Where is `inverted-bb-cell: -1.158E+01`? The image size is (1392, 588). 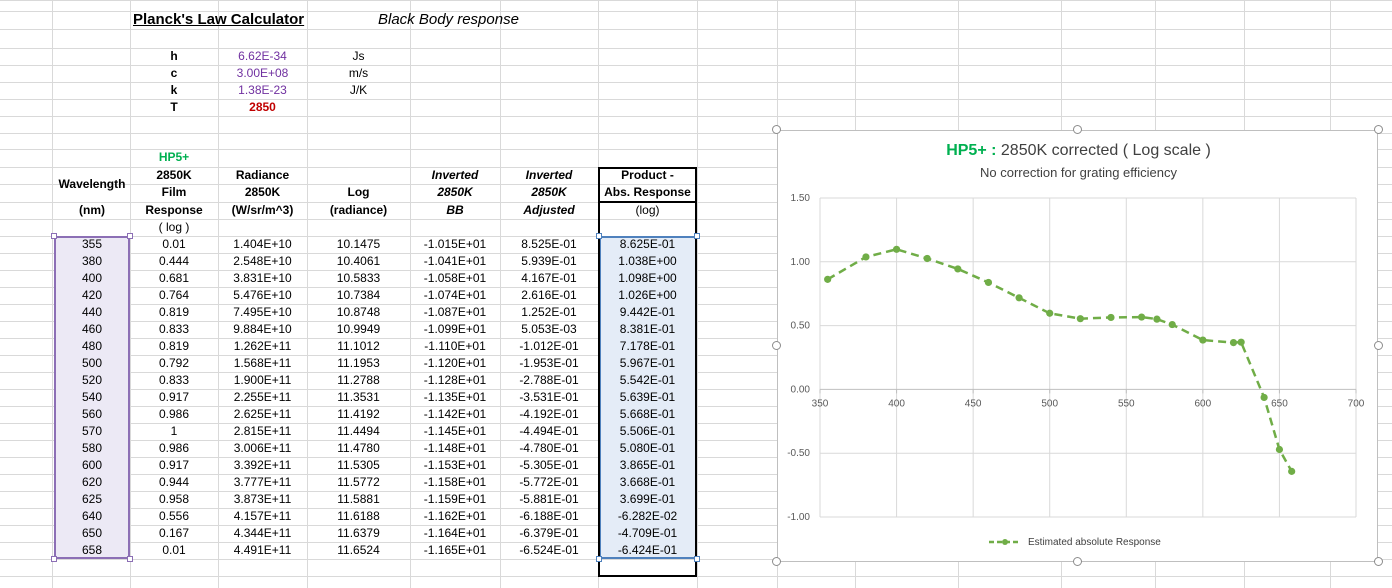
inverted-bb-cell: -1.158E+01 is located at coordinates (455, 482).